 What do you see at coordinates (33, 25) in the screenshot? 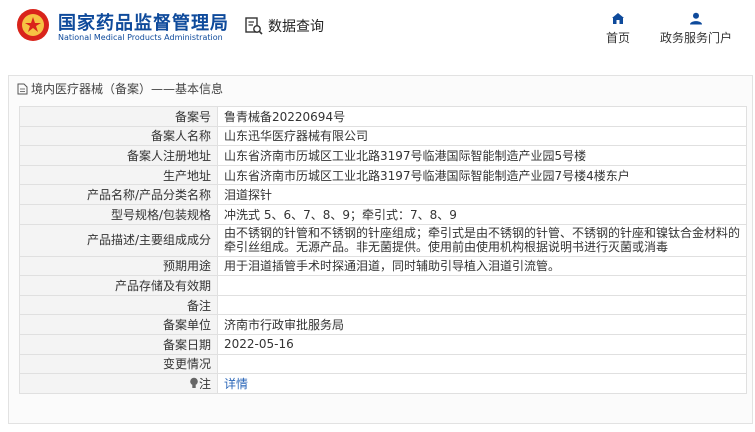
I see `national-emblem-icon` at bounding box center [33, 25].